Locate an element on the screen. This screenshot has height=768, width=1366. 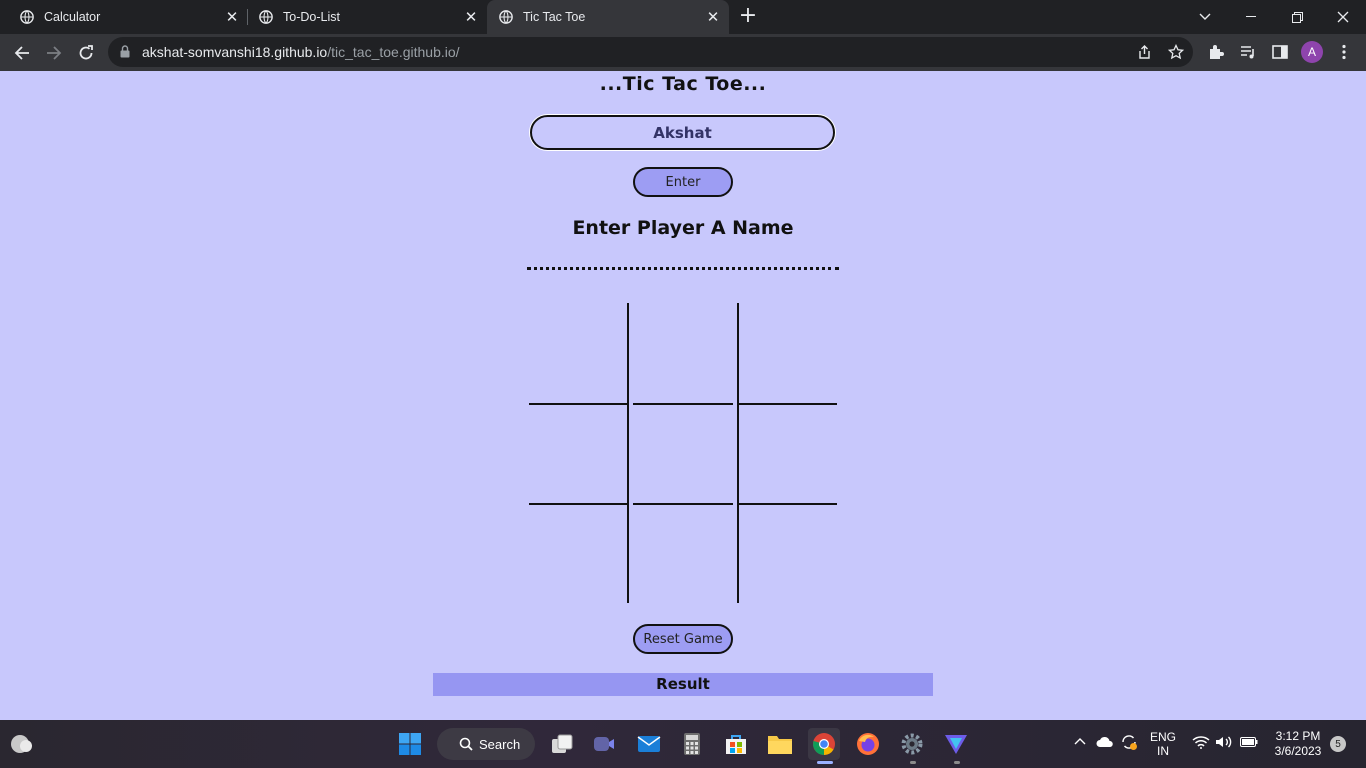
cloud-icon is located at coordinates (21, 744).